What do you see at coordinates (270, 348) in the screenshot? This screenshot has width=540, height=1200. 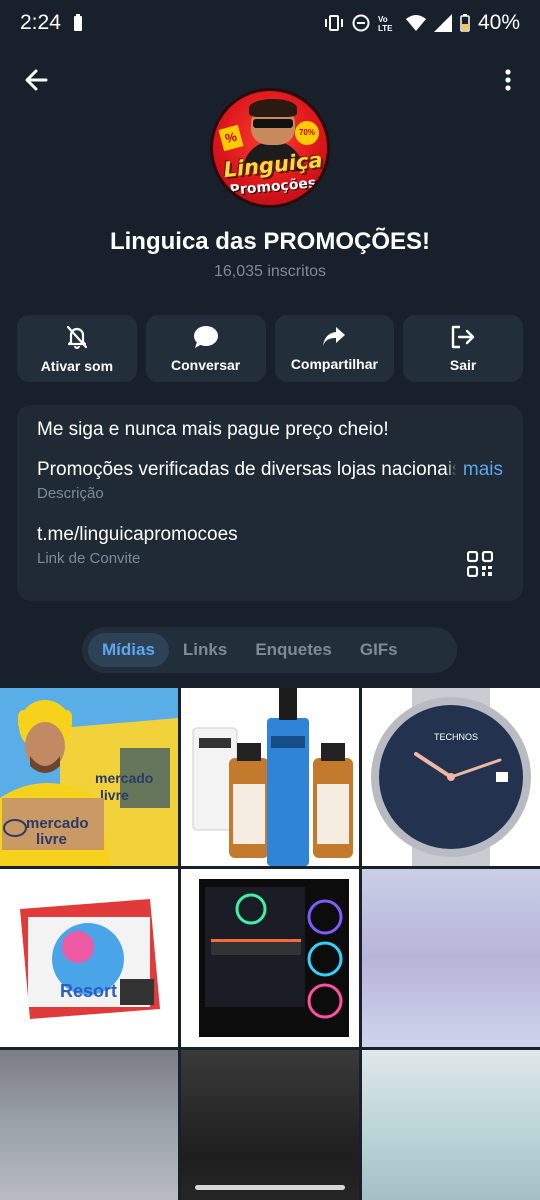 I see `action-buttons: Ativar som Conversar Compartilhar Sair` at bounding box center [270, 348].